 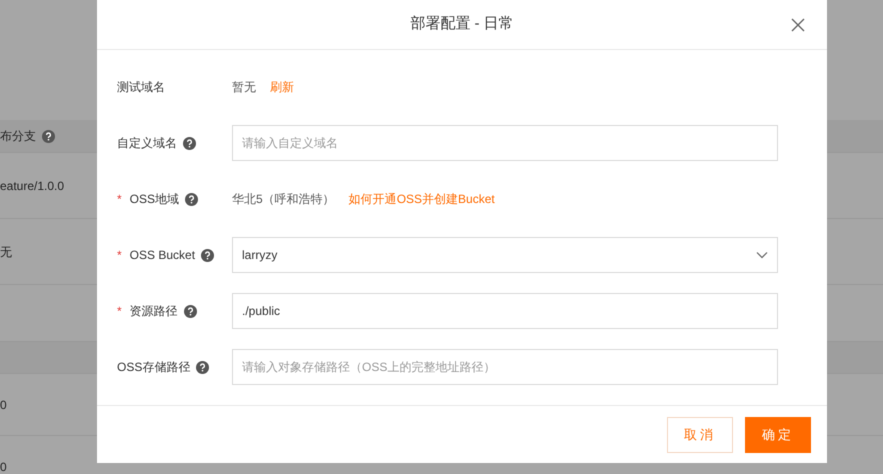 What do you see at coordinates (283, 199) in the screenshot?
I see `field-value: 华北5（呼和浩特）` at bounding box center [283, 199].